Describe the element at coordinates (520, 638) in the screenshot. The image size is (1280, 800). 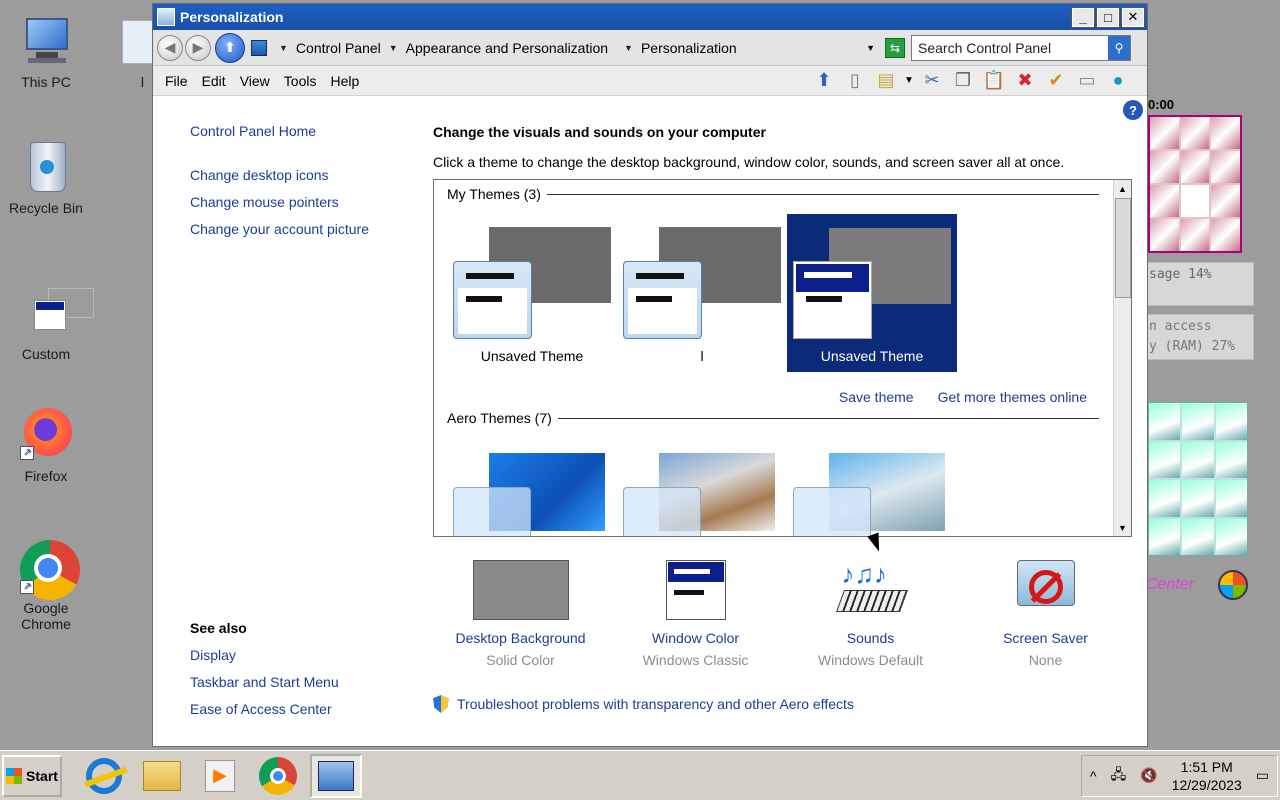
I see `desktop-background-link: Desktop Background` at that location.